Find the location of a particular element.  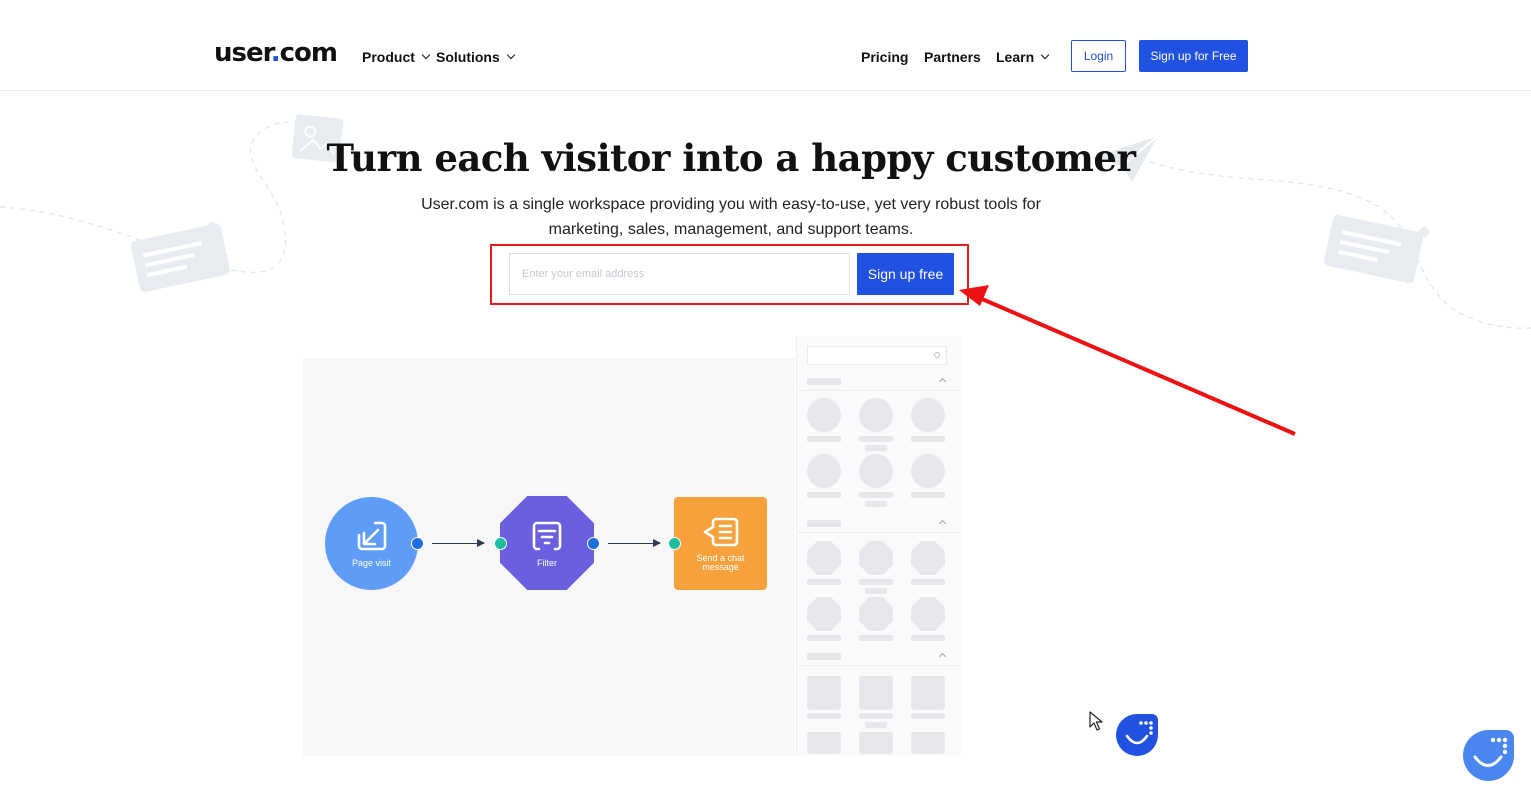

filter-list-icon is located at coordinates (547, 535).